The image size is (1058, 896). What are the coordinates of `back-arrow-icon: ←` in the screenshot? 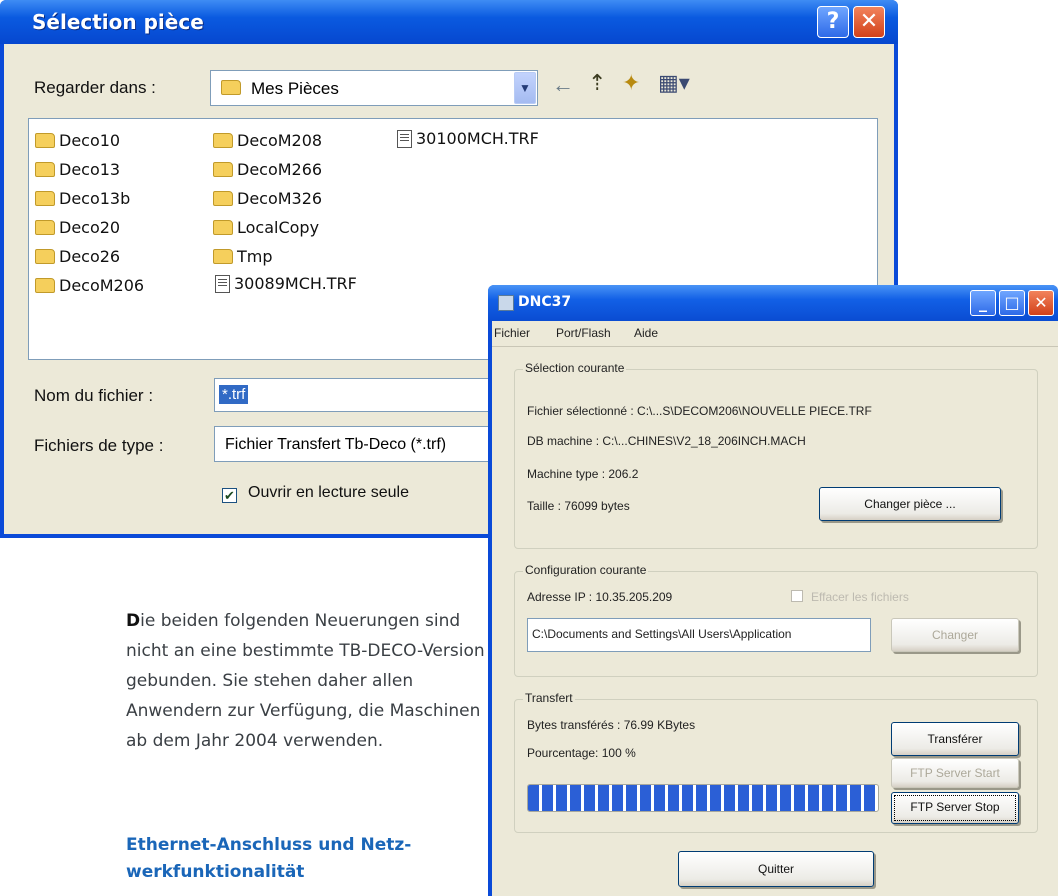 It's located at (563, 85).